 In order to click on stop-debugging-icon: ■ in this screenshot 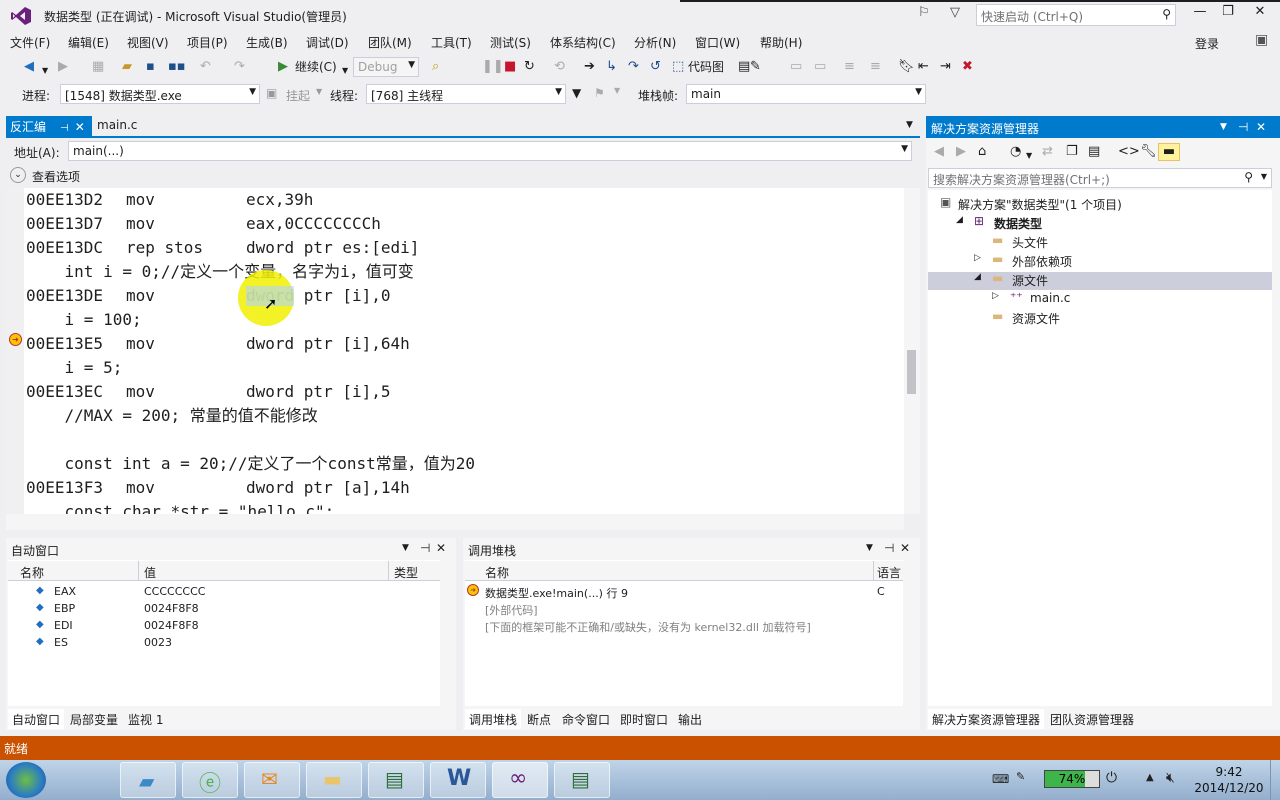, I will do `click(510, 67)`.